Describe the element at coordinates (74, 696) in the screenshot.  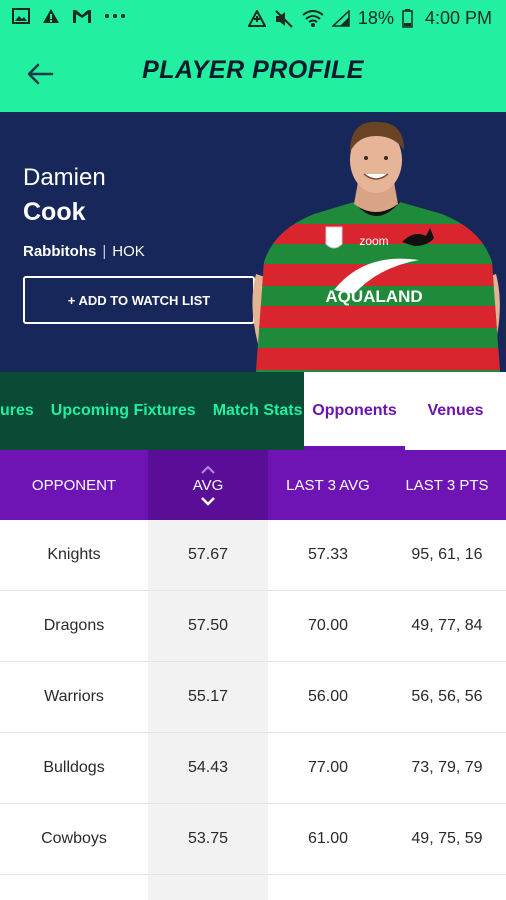
I see `cell-opponent: Warriors` at that location.